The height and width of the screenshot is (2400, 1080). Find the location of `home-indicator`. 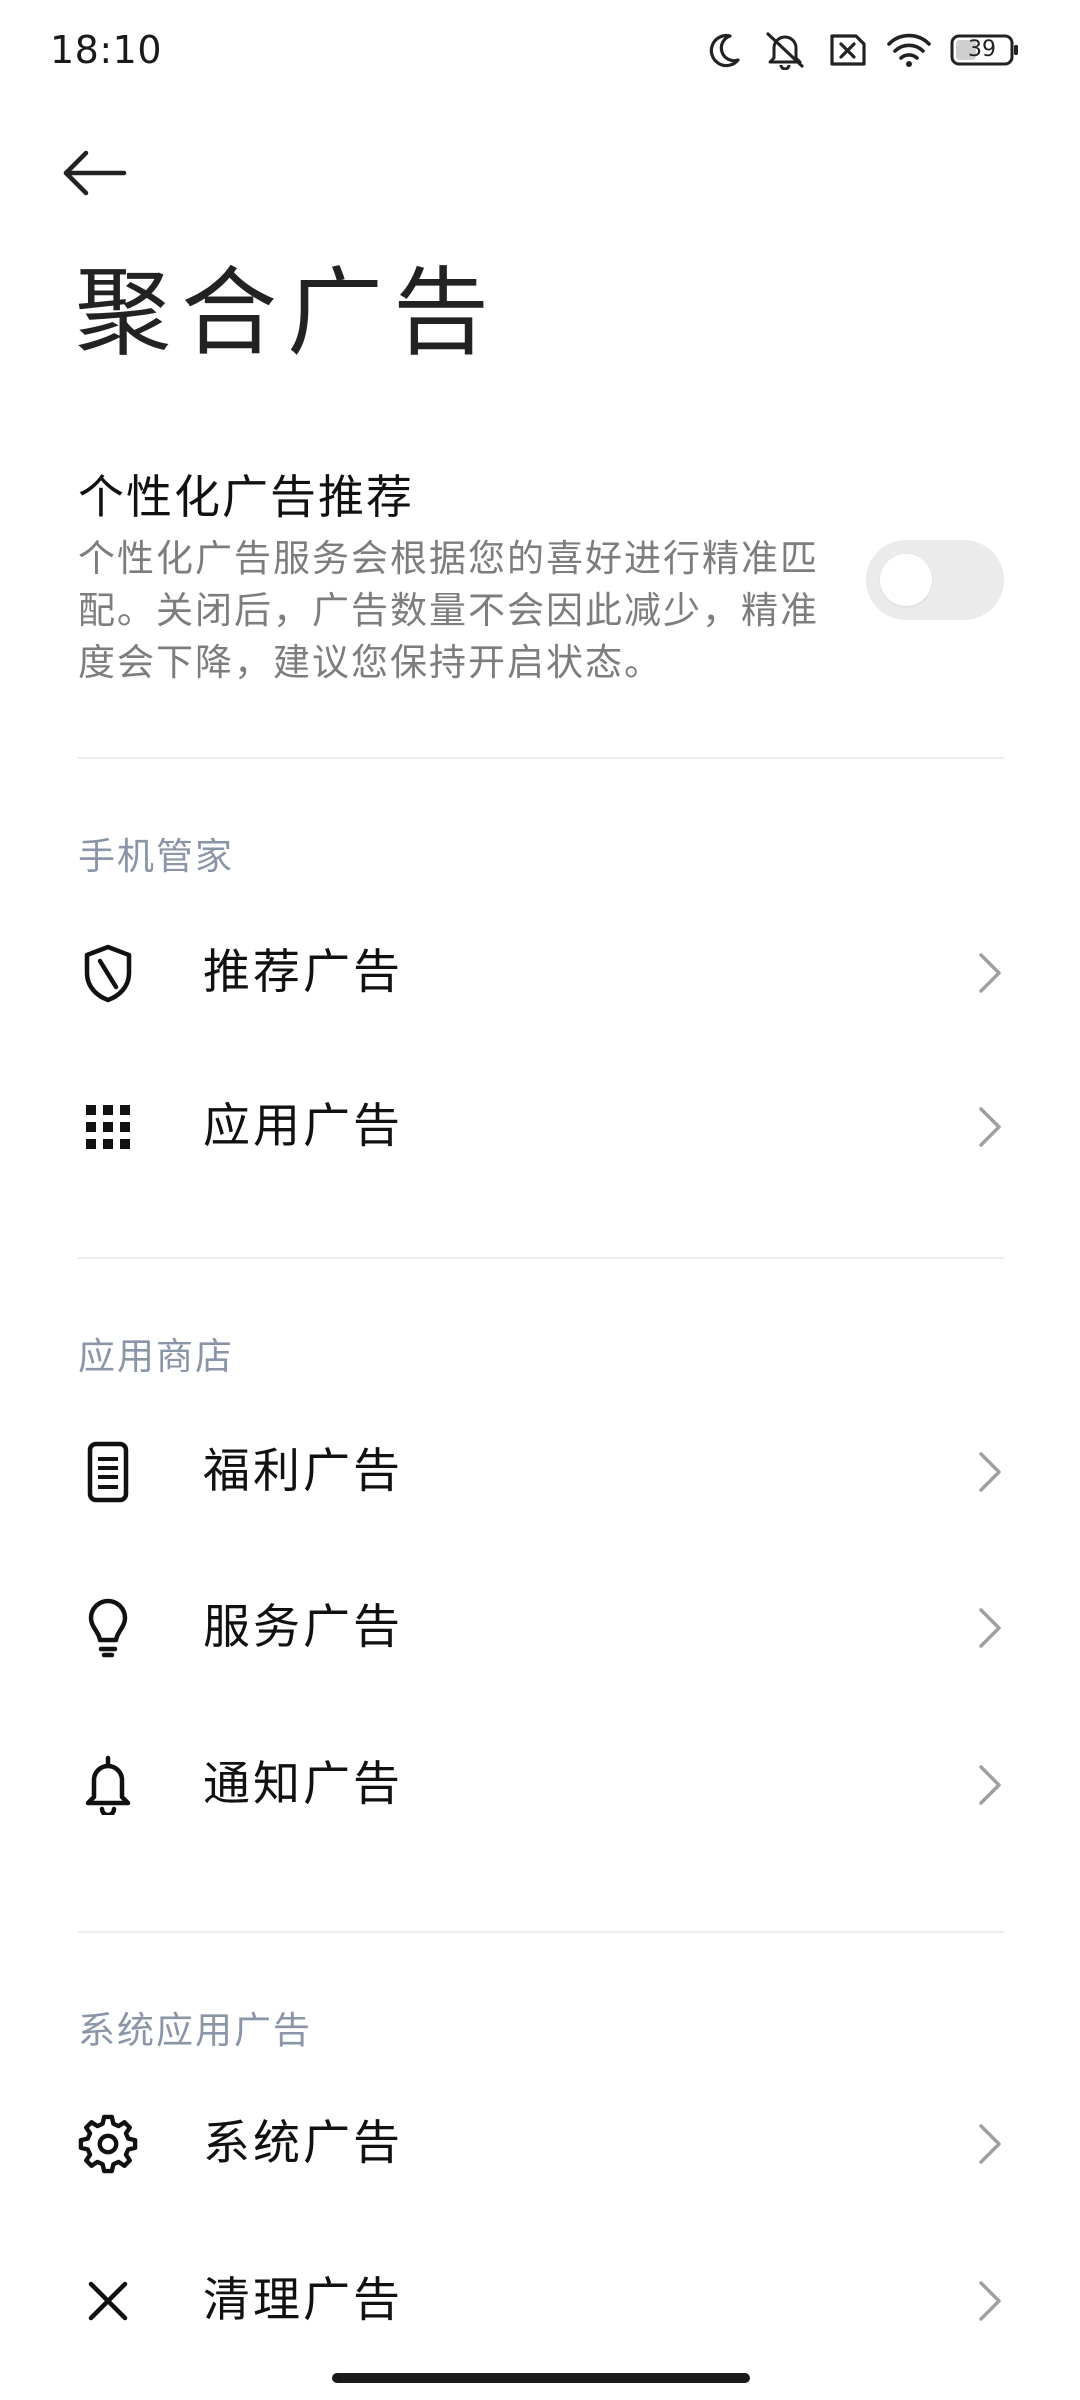

home-indicator is located at coordinates (541, 2378).